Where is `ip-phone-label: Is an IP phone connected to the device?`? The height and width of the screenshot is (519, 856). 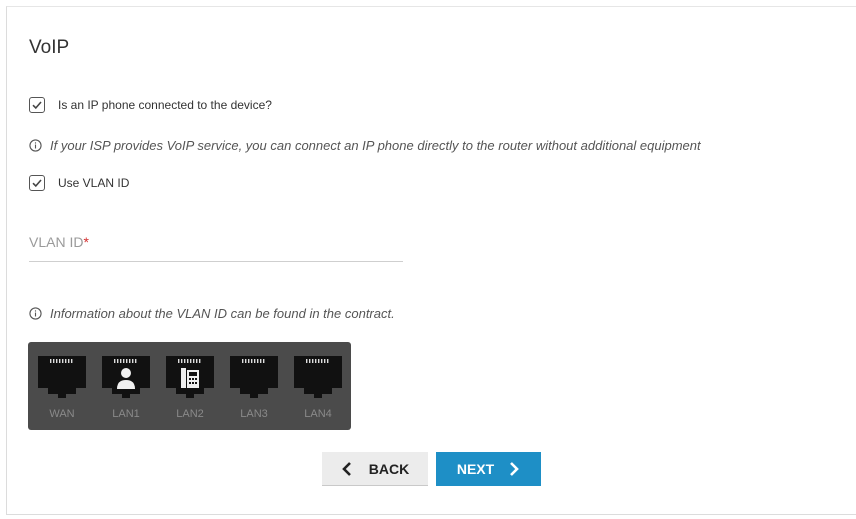 ip-phone-label: Is an IP phone connected to the device? is located at coordinates (165, 105).